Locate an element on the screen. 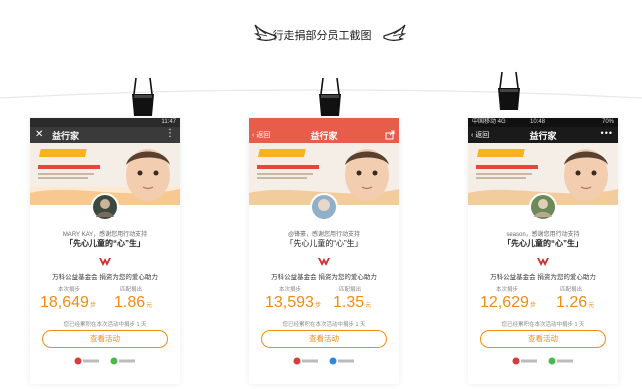 The height and width of the screenshot is (389, 642). status-bar: 11:47 is located at coordinates (105, 122).